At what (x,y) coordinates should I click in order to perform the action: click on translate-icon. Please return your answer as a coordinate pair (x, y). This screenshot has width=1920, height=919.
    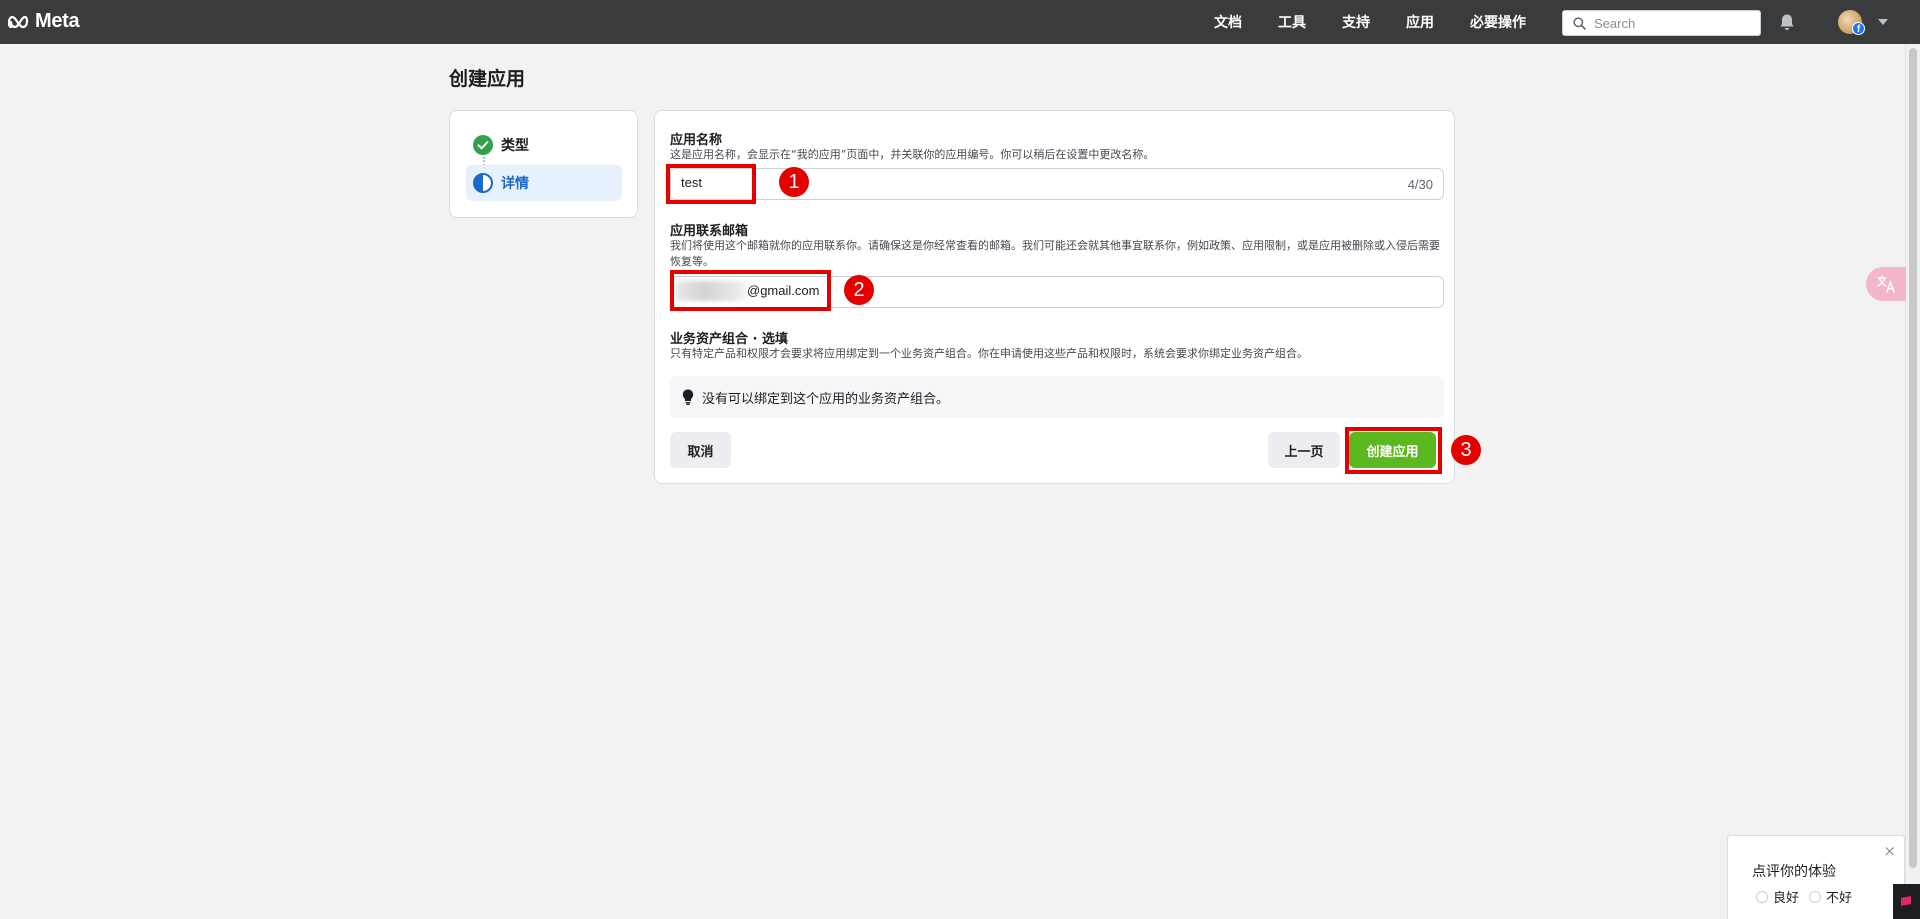
    Looking at the image, I should click on (1886, 284).